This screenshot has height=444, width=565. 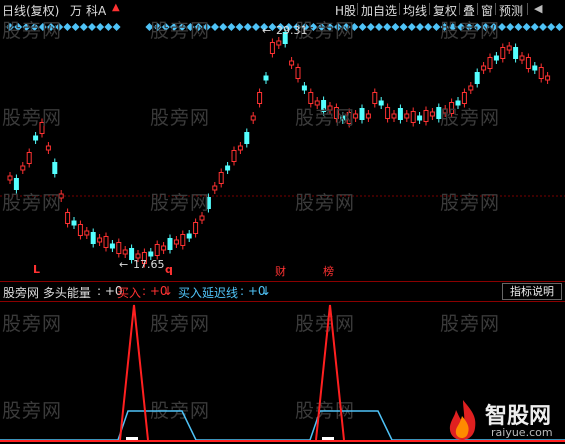 I want to click on forecast-button: 预测, so click(x=511, y=10).